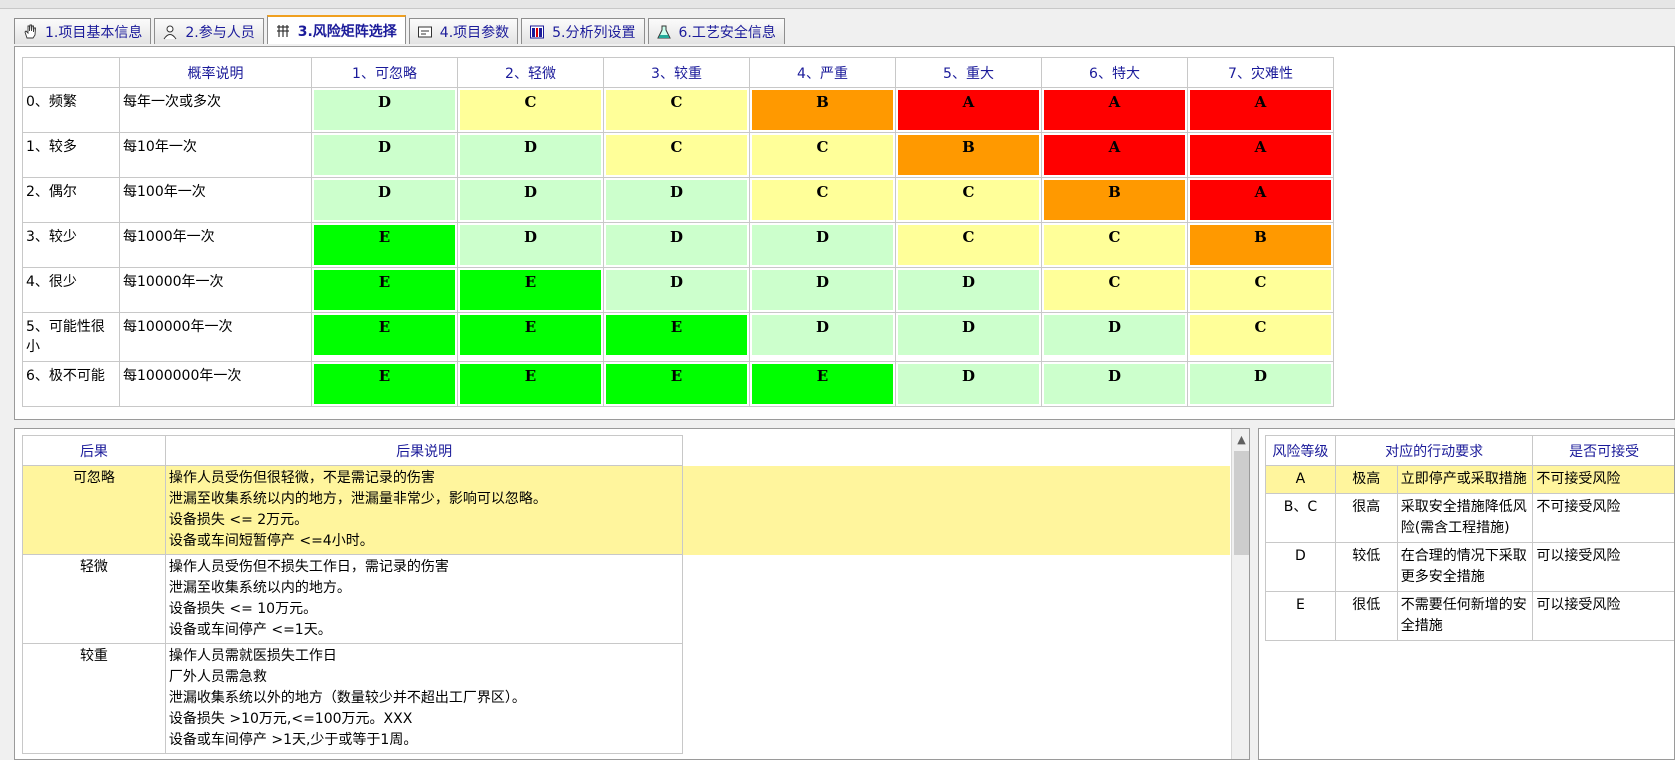 The width and height of the screenshot is (1675, 760). I want to click on scrollbar-thumb, so click(1241, 503).